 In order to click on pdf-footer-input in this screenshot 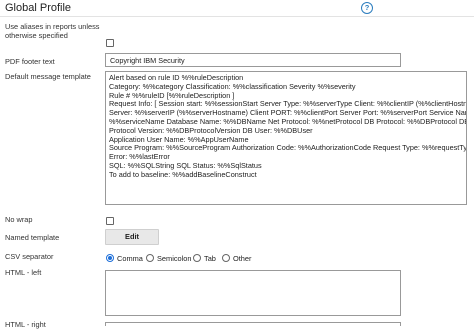, I will do `click(253, 60)`.